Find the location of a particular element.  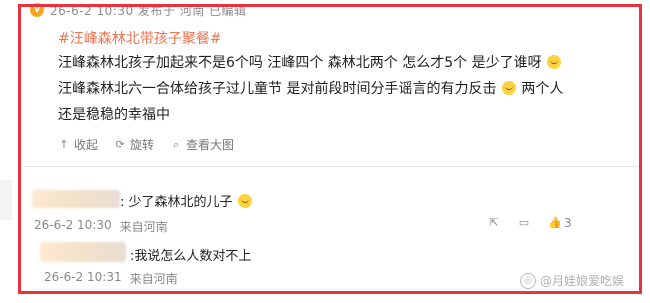

divider is located at coordinates (330, 166).